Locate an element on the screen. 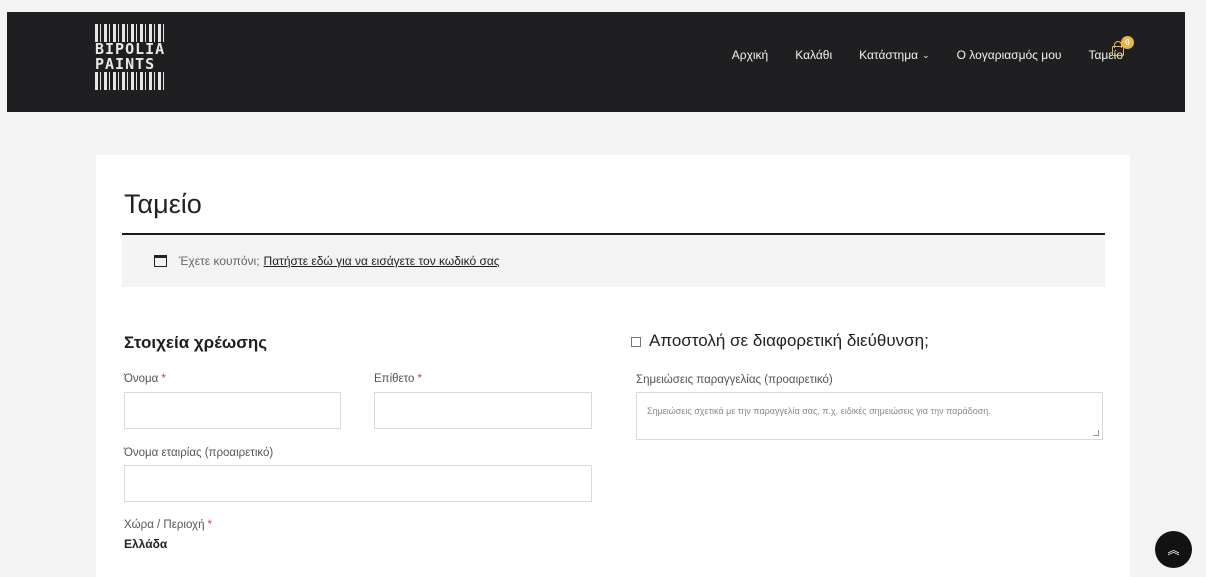  first-name-input is located at coordinates (232, 410).